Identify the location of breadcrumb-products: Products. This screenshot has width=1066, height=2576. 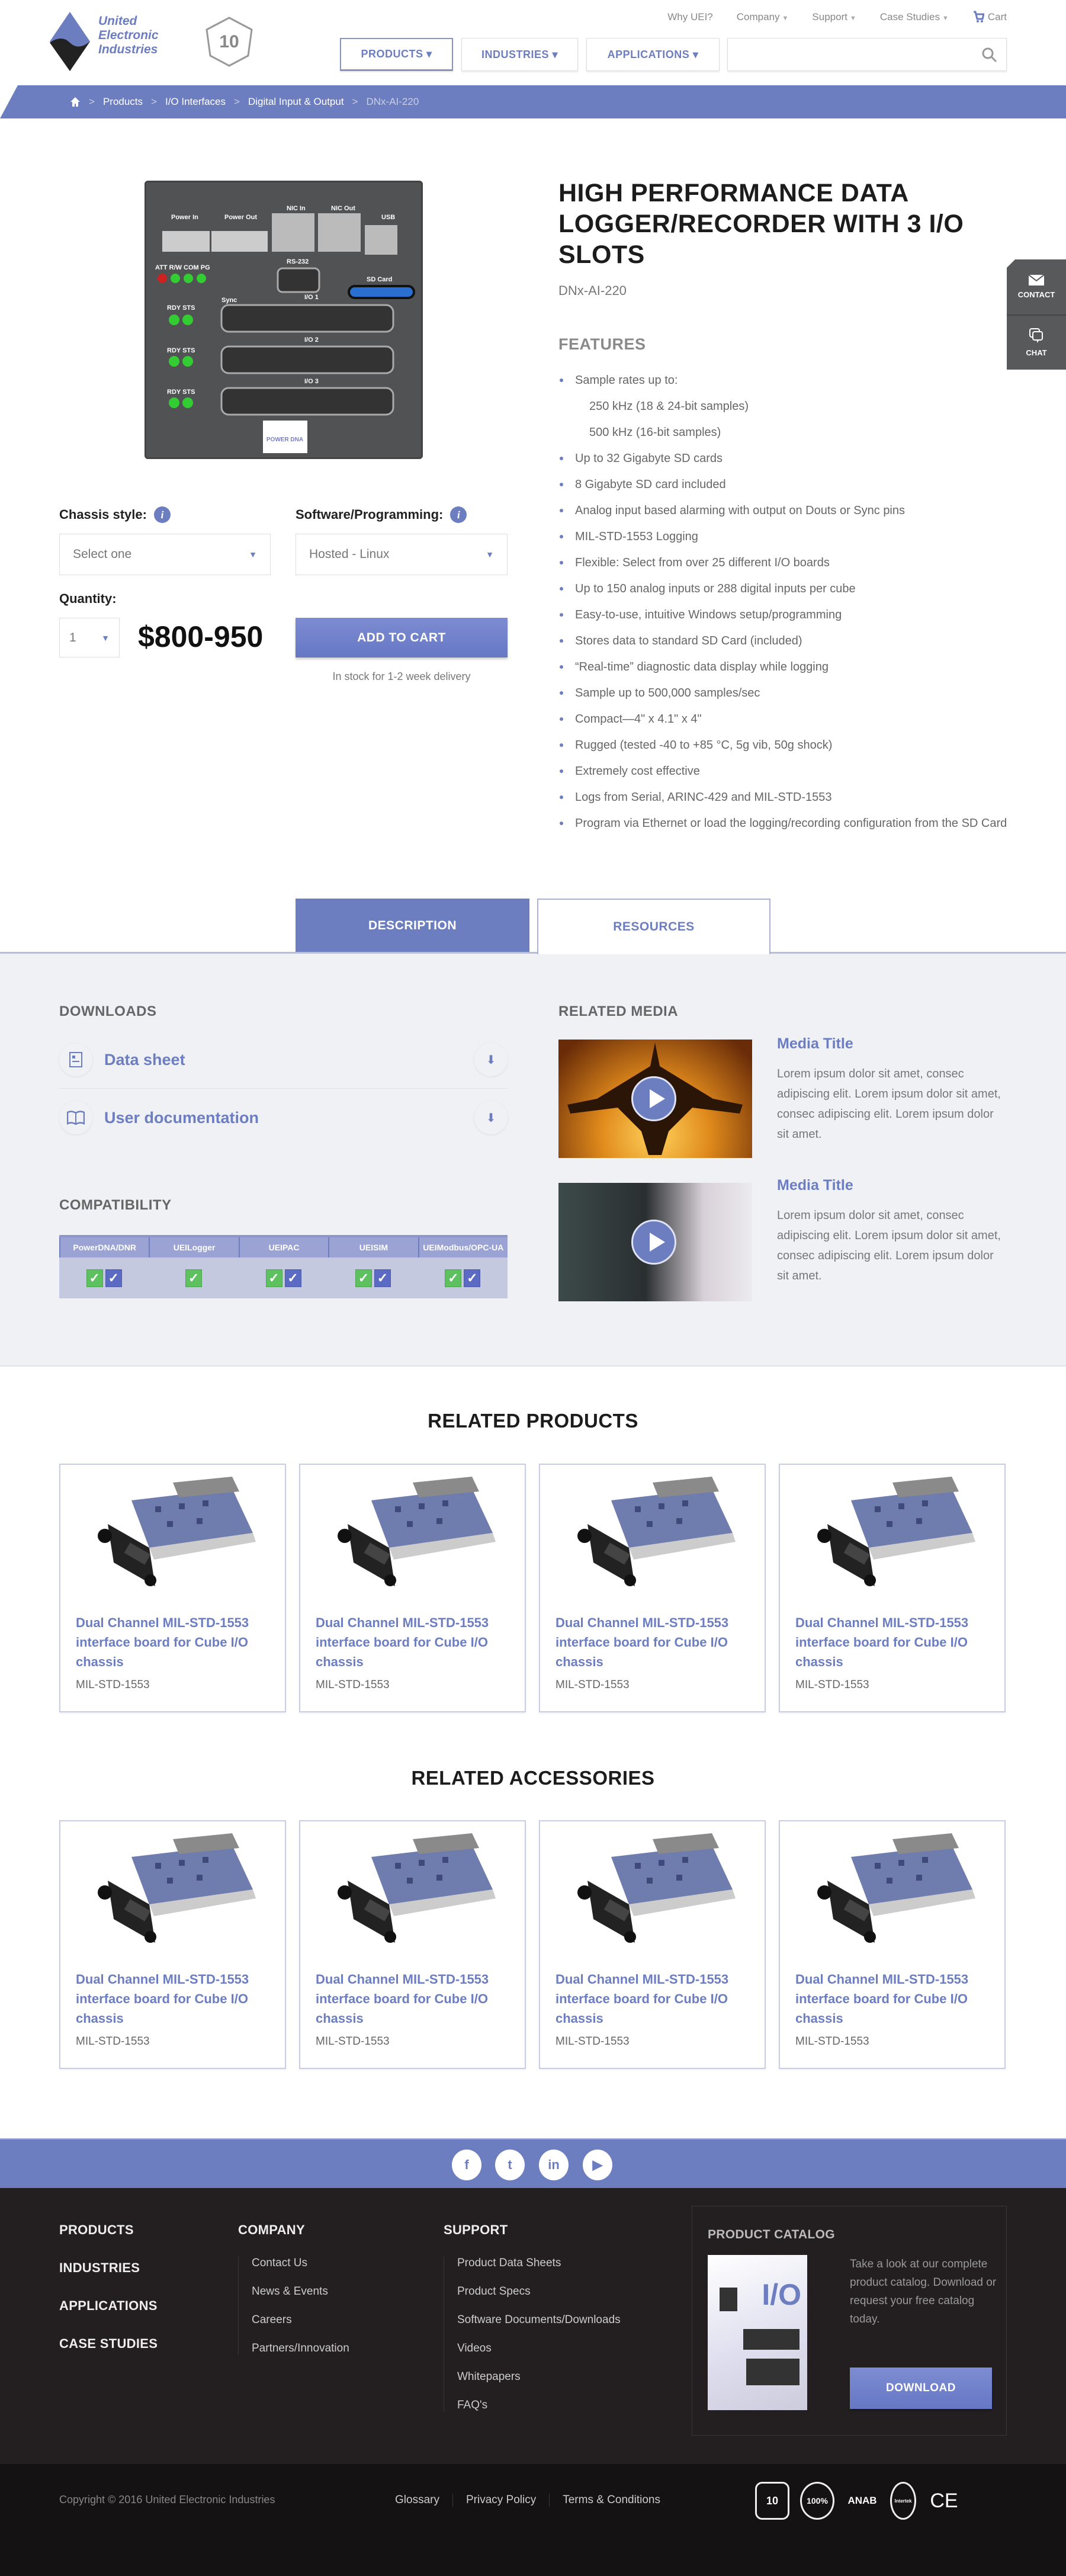
(123, 102).